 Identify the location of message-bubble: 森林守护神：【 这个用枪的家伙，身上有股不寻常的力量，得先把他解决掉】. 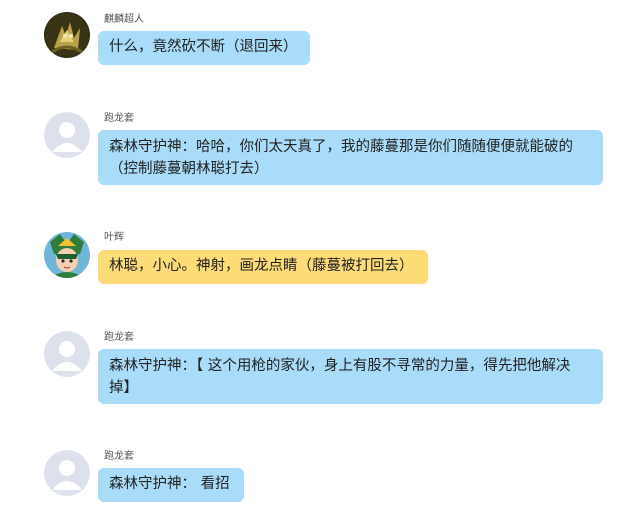
(350, 376).